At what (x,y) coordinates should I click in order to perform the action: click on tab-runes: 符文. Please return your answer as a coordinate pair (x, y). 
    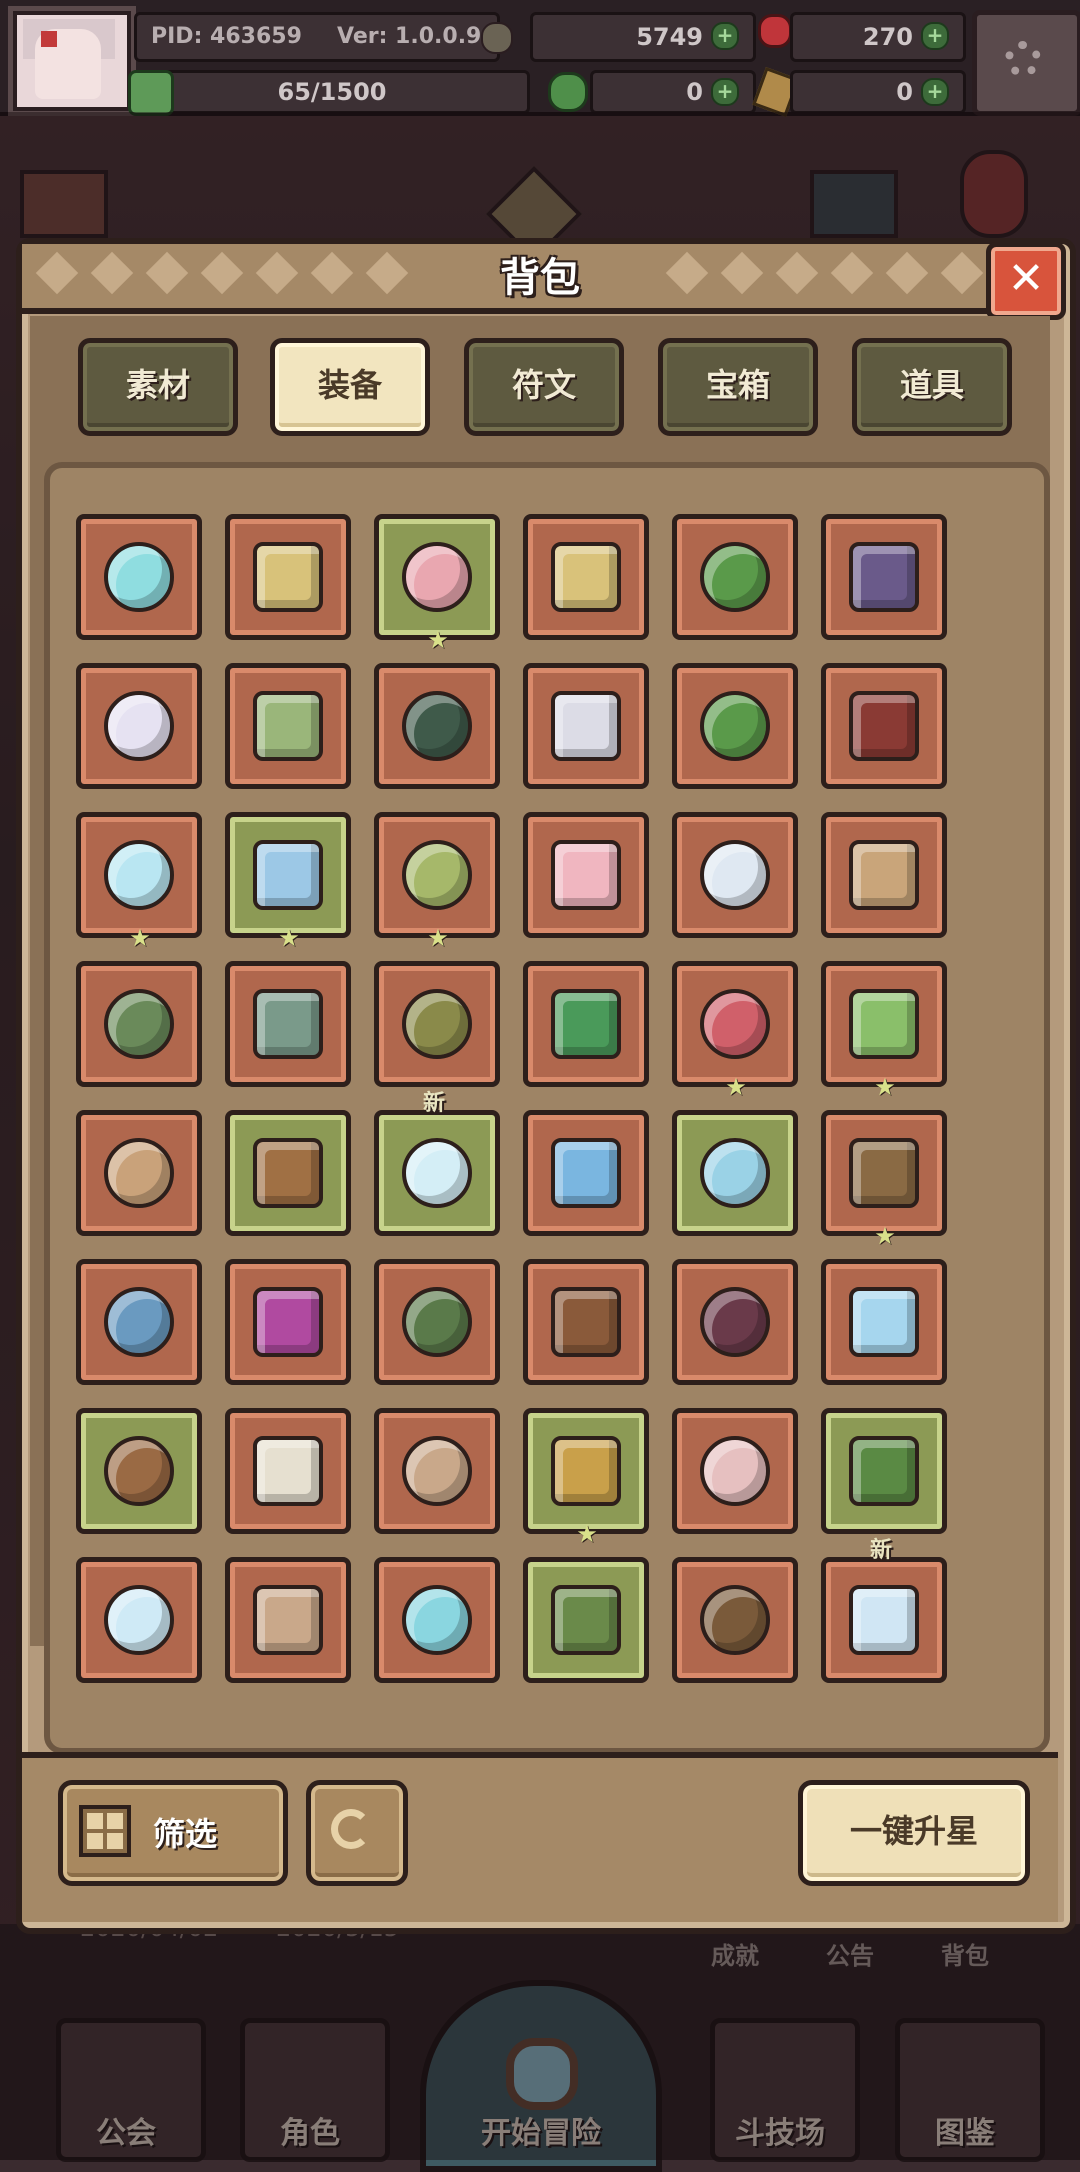
    Looking at the image, I should click on (544, 387).